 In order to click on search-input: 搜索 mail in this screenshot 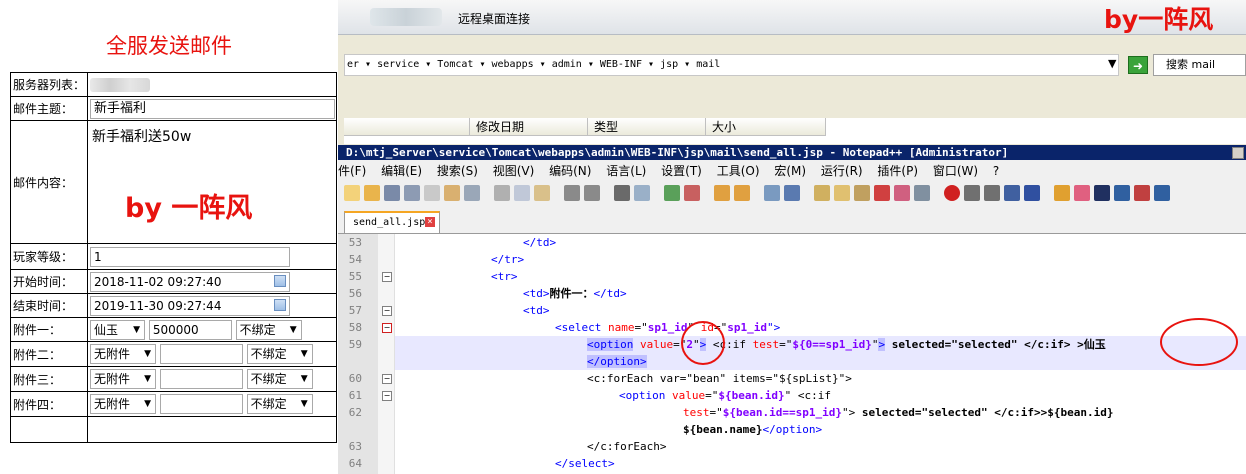, I will do `click(1199, 65)`.